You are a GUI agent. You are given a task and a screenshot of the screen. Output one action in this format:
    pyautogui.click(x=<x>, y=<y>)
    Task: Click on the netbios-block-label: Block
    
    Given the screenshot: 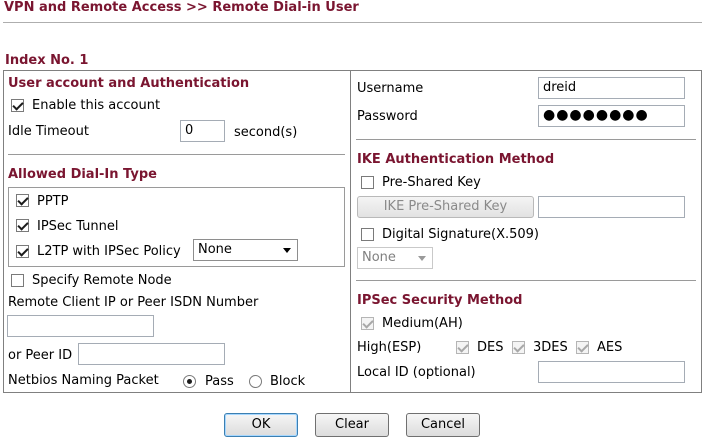 What is the action you would take?
    pyautogui.click(x=288, y=381)
    